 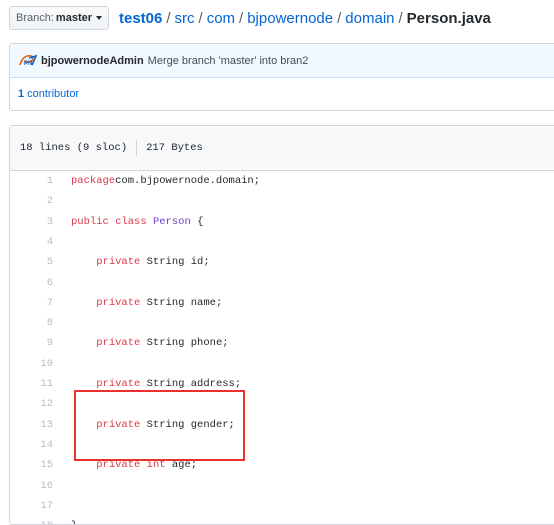 What do you see at coordinates (282, 94) in the screenshot?
I see `contributors-row: 1 contributor` at bounding box center [282, 94].